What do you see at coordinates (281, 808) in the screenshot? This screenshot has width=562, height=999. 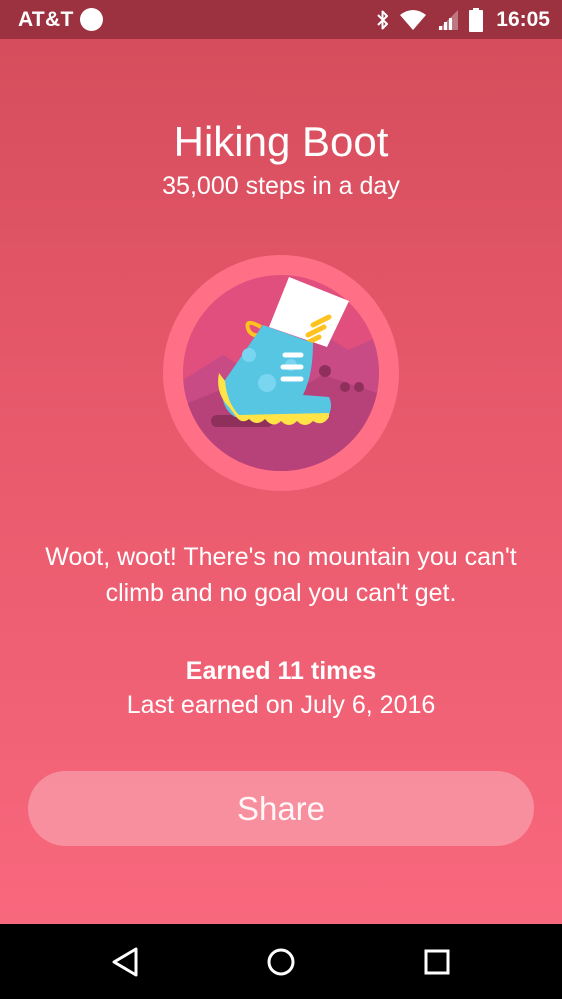 I see `share-button: Share` at bounding box center [281, 808].